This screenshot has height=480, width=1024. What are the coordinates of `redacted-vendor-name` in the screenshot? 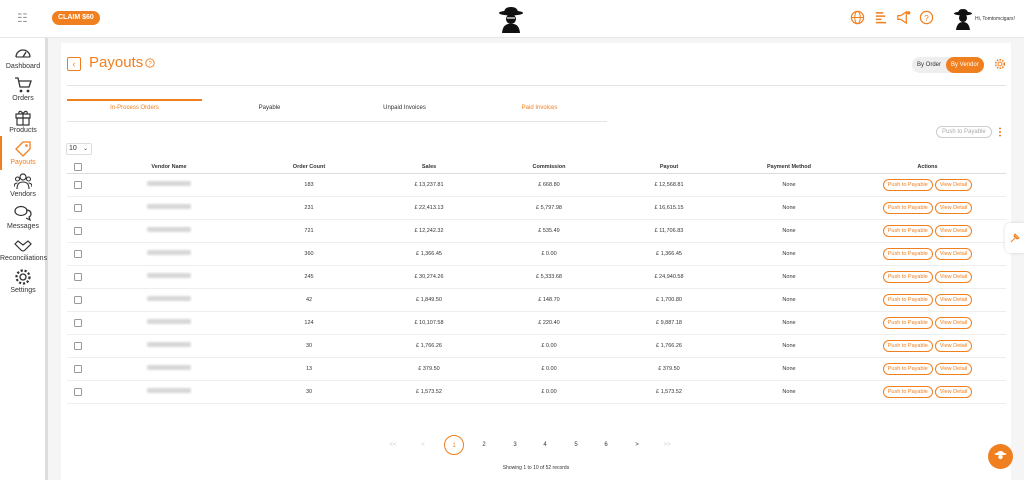 It's located at (169, 183).